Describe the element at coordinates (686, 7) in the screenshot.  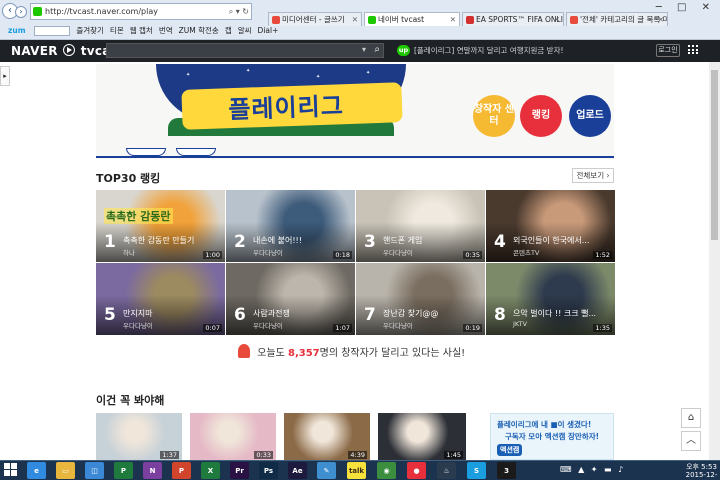
I see `window-controls: ─ □ ✕` at that location.